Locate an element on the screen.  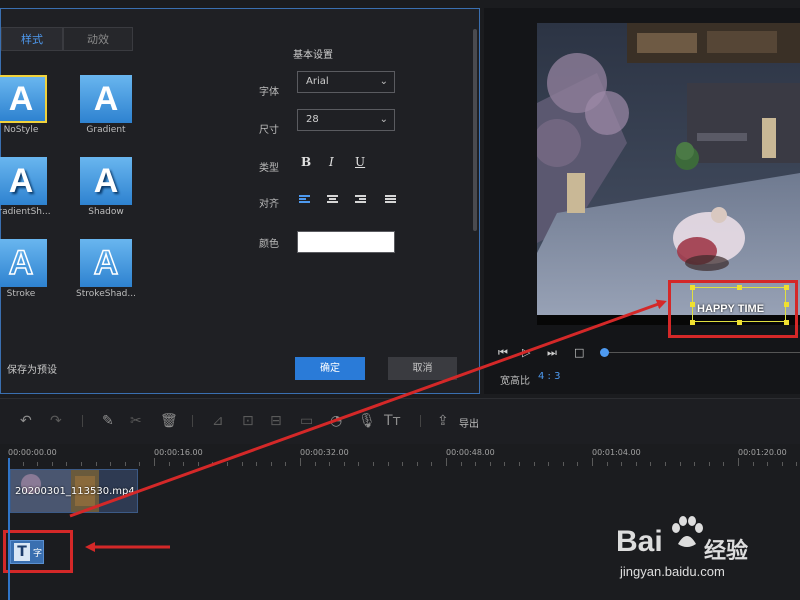
speed-icon: ◔ is located at coordinates (336, 421).